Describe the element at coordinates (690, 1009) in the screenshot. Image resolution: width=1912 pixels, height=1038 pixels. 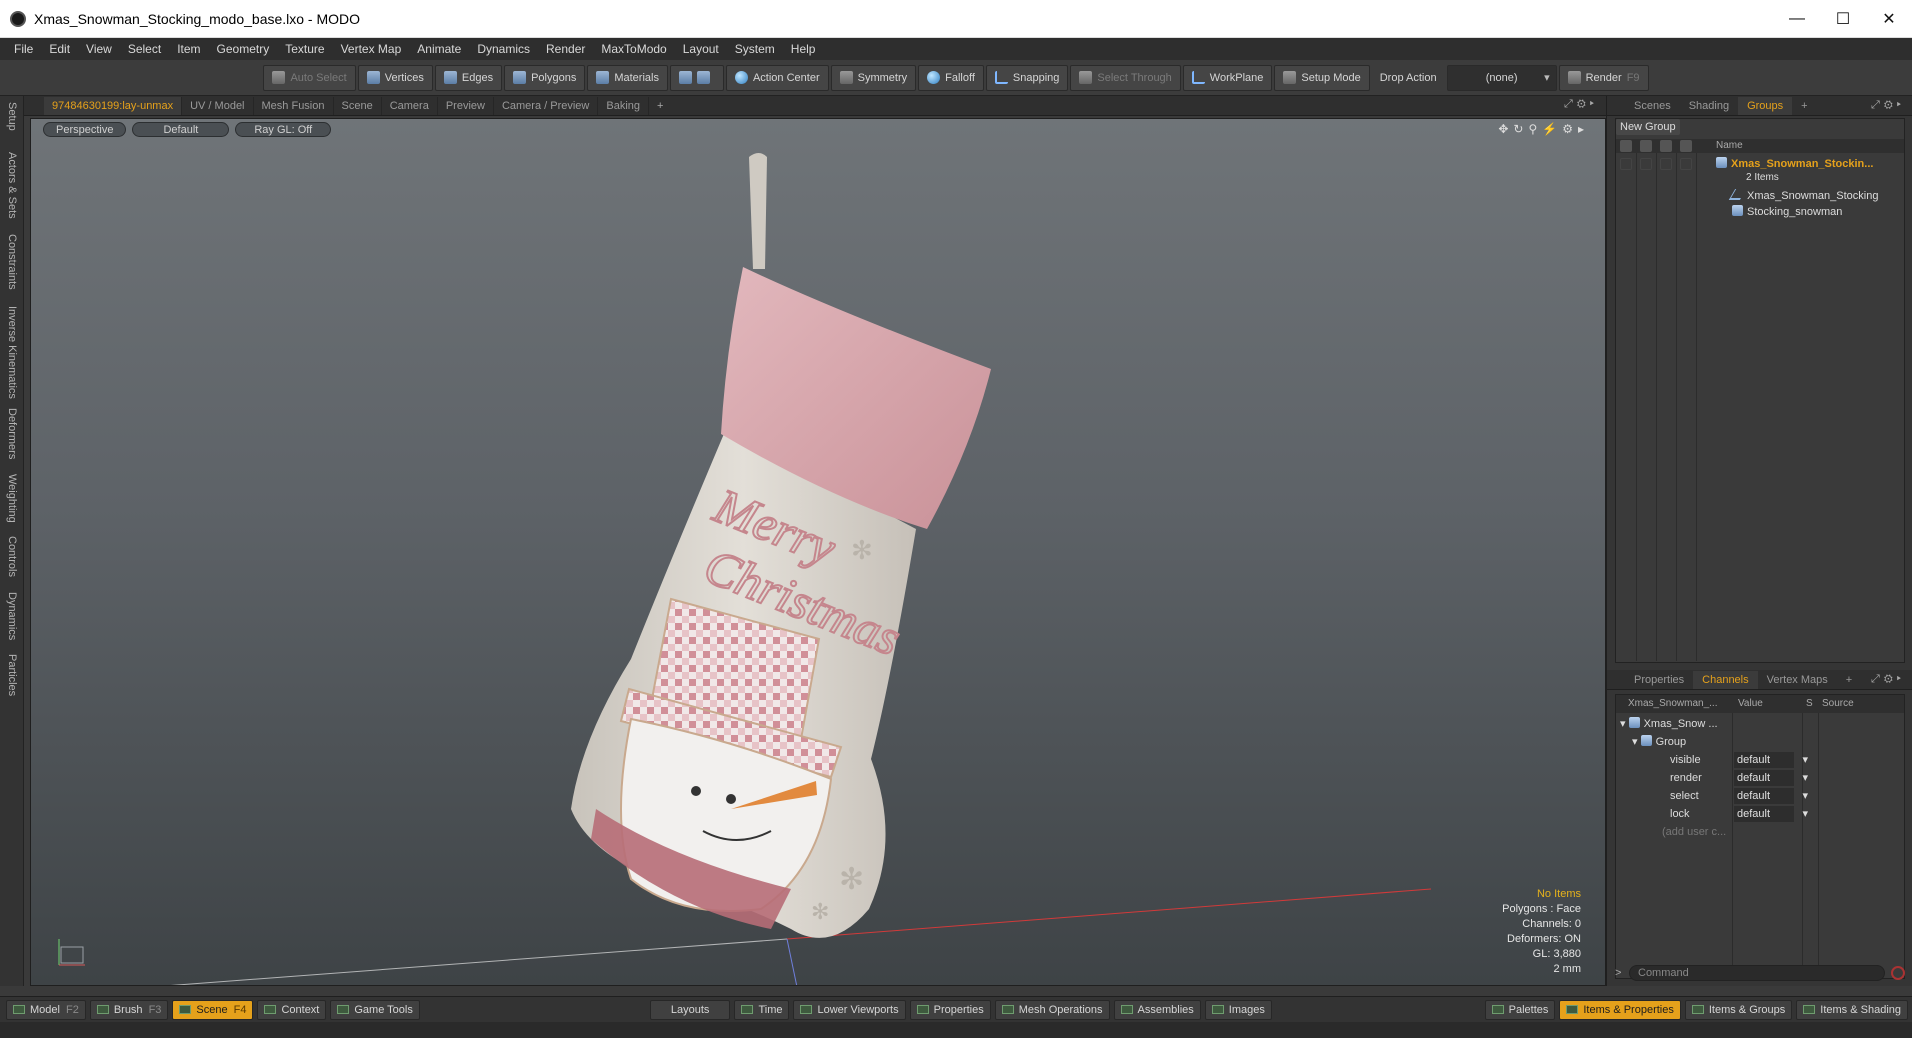
I see `layouts-button: Layouts` at that location.